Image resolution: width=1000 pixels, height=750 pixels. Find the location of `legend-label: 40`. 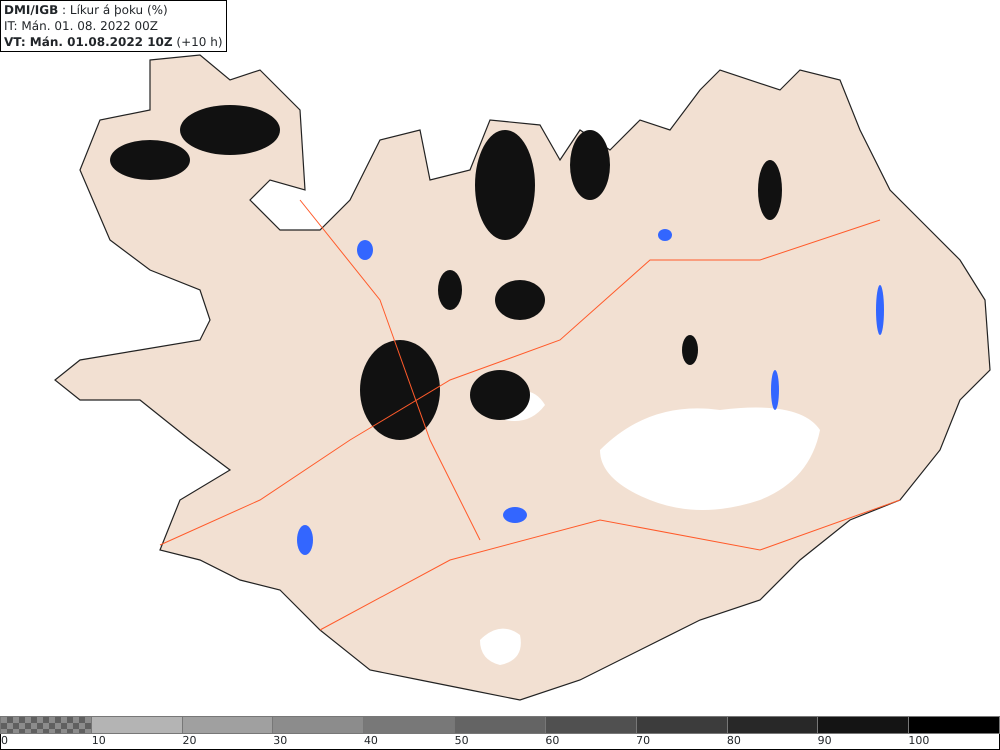

legend-label: 40 is located at coordinates (371, 740).